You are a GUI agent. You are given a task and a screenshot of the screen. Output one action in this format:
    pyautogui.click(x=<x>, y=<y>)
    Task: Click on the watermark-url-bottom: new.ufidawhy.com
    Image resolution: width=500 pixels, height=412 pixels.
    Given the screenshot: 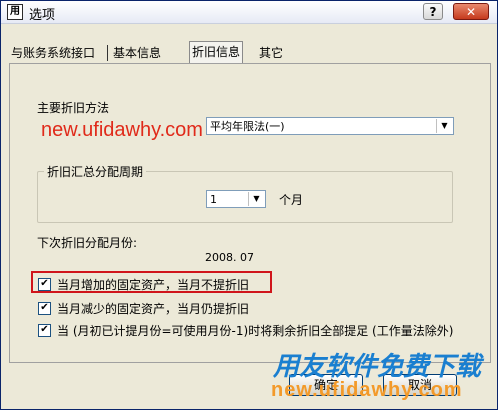 What is the action you would take?
    pyautogui.click(x=367, y=390)
    